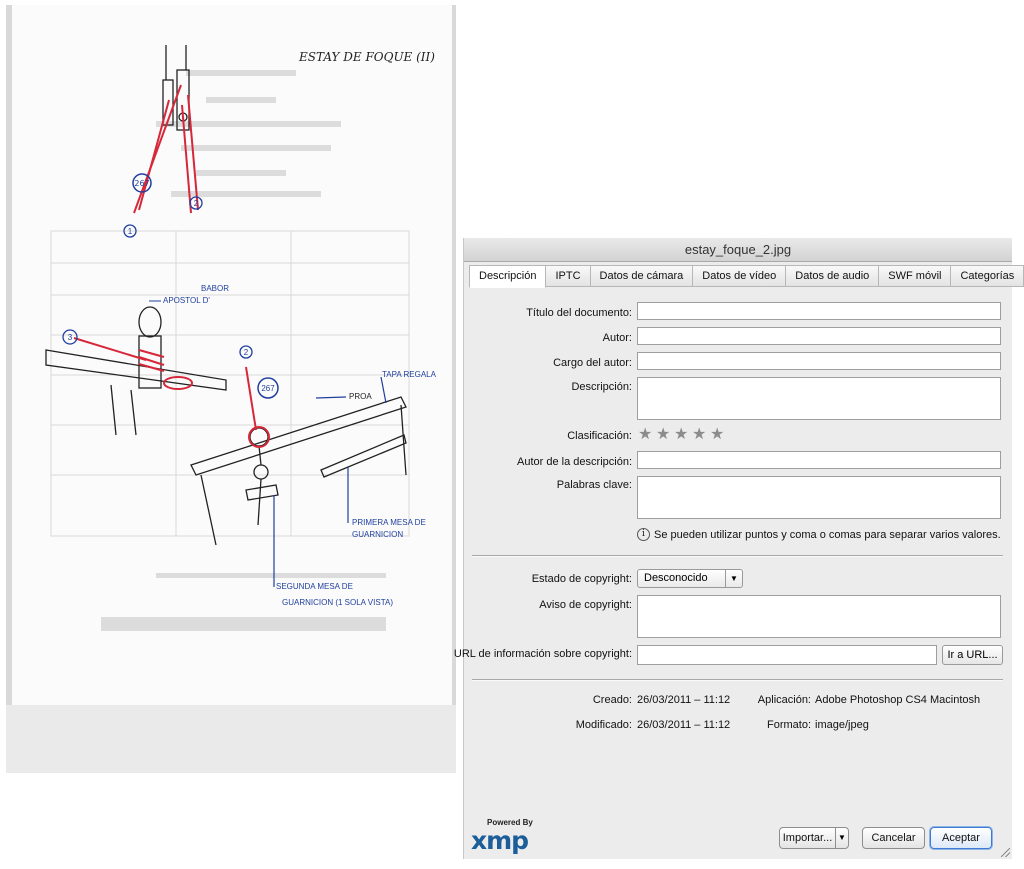  What do you see at coordinates (508, 276) in the screenshot?
I see `tab-descripcion: Descripción` at bounding box center [508, 276].